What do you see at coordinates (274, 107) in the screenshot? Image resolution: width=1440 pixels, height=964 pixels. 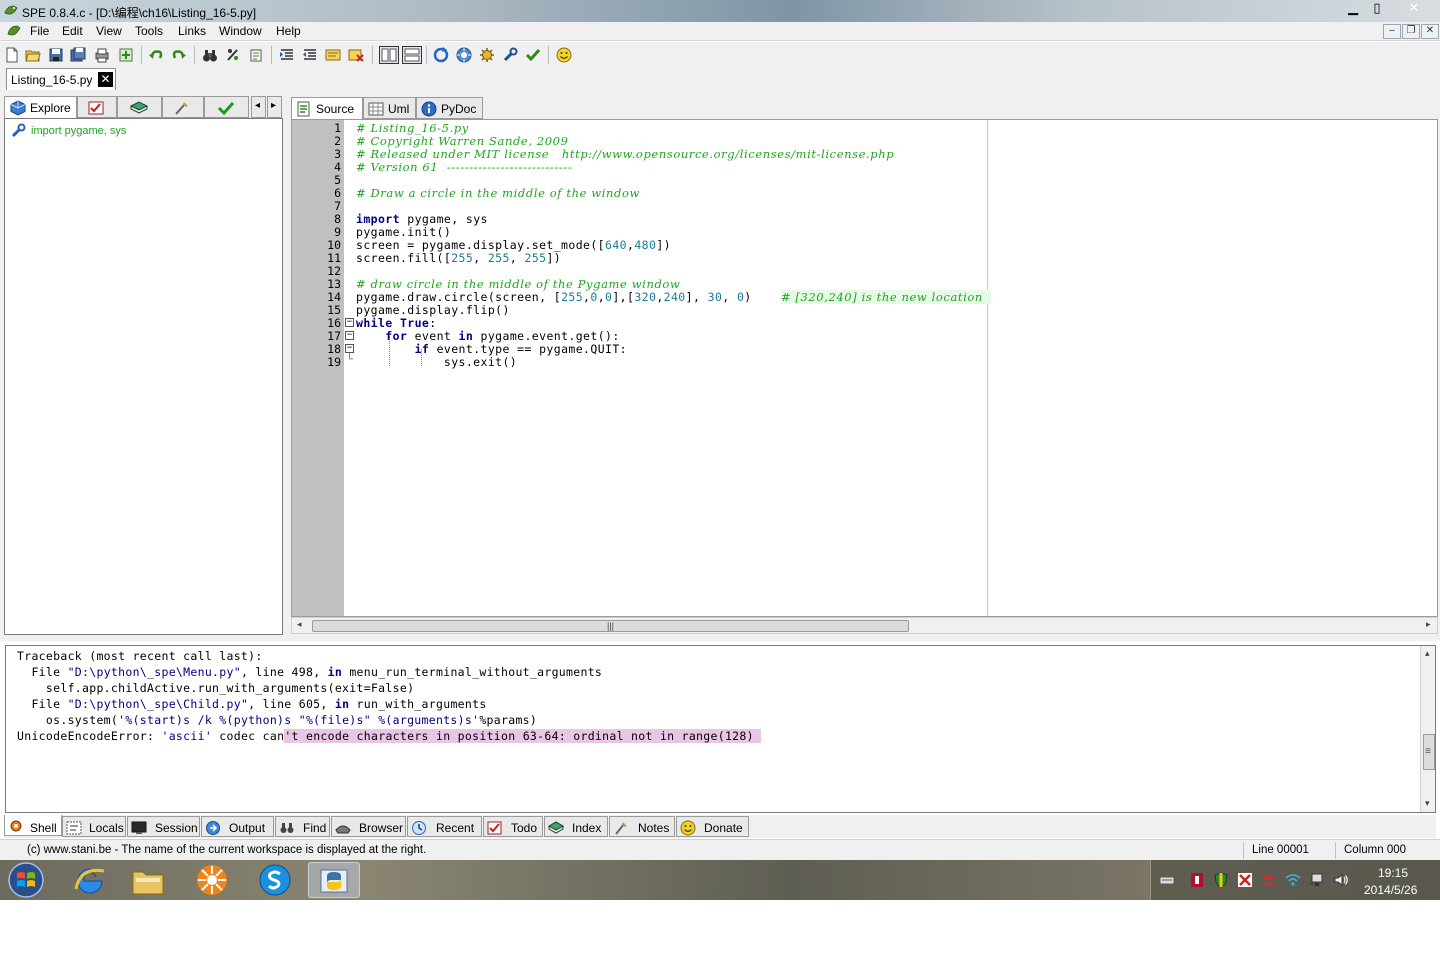 I see `sidebar-tabs-scroll-right: ▸` at bounding box center [274, 107].